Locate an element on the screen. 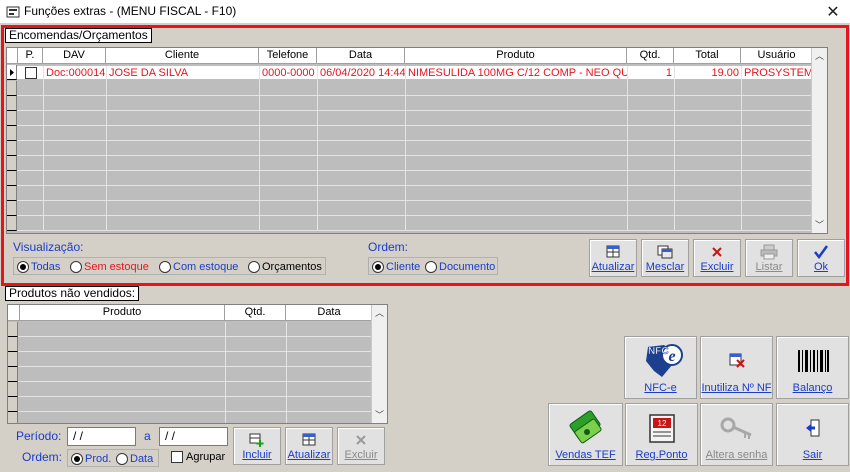  incluir-button-label: Incluir is located at coordinates (257, 455).